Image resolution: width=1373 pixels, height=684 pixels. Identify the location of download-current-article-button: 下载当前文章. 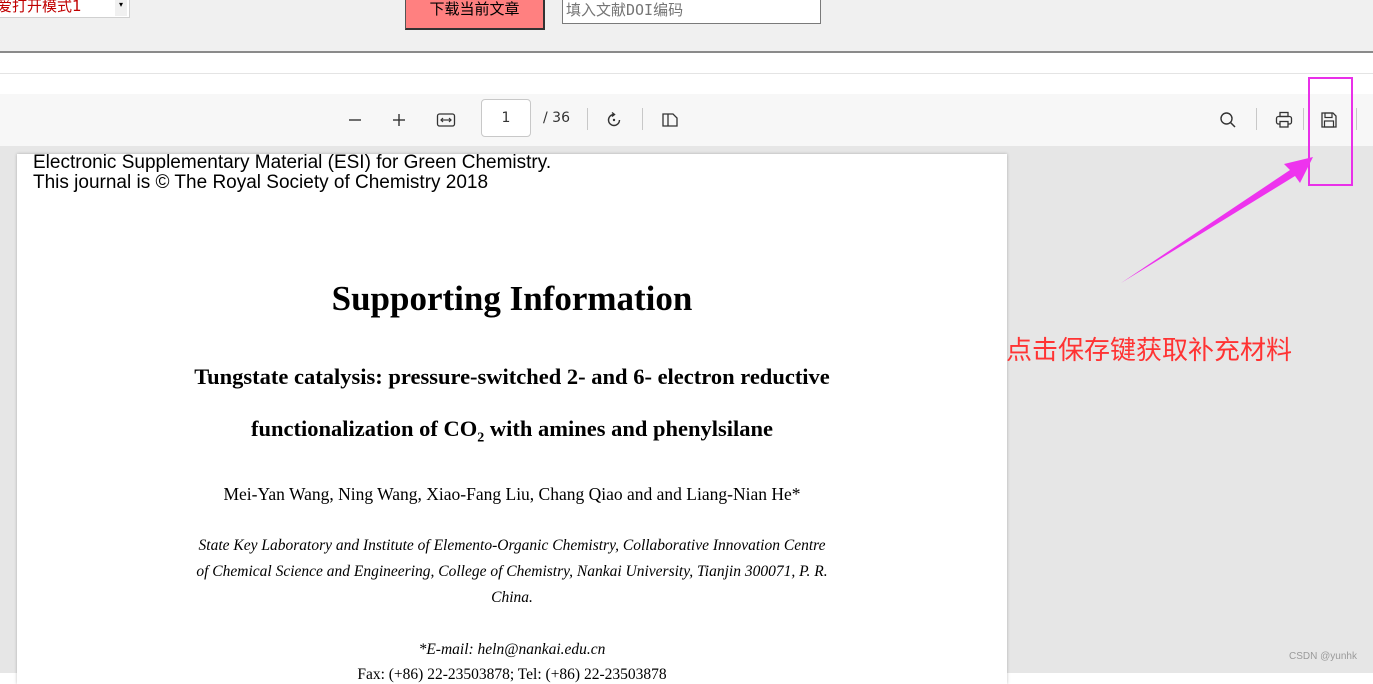
(475, 15).